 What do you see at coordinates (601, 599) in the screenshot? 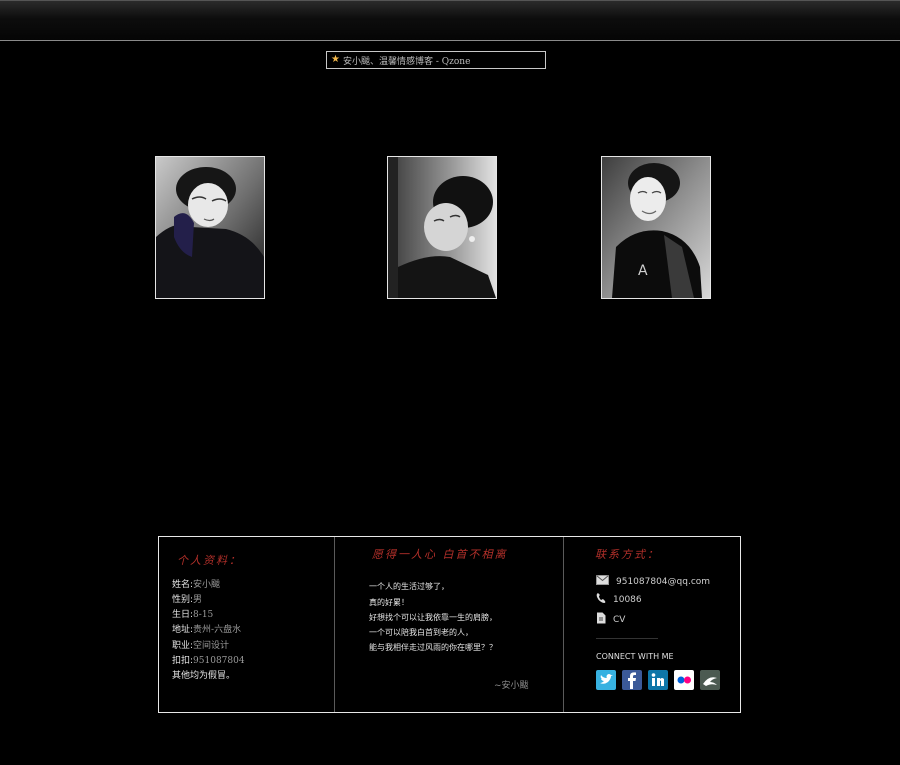
I see `phone-icon` at bounding box center [601, 599].